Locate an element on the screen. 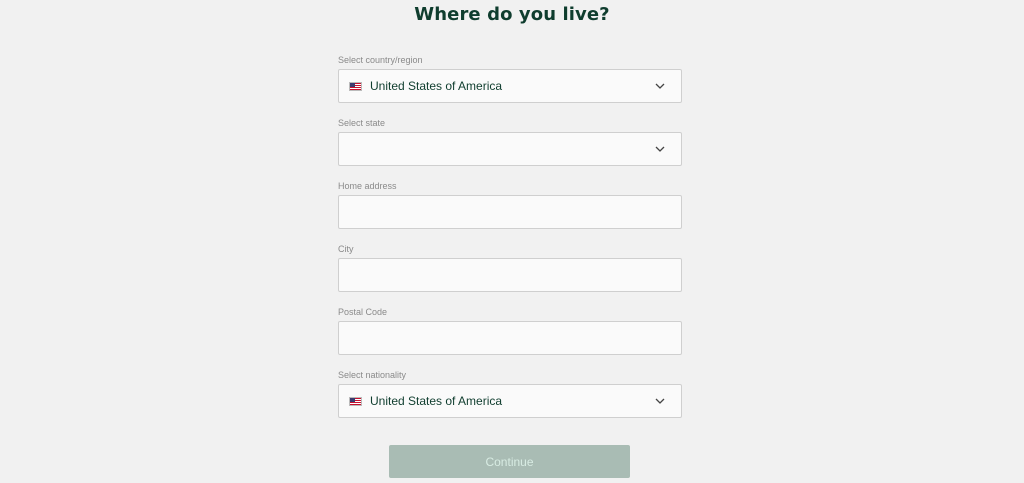 The height and width of the screenshot is (483, 1024). state-label: Select state is located at coordinates (362, 123).